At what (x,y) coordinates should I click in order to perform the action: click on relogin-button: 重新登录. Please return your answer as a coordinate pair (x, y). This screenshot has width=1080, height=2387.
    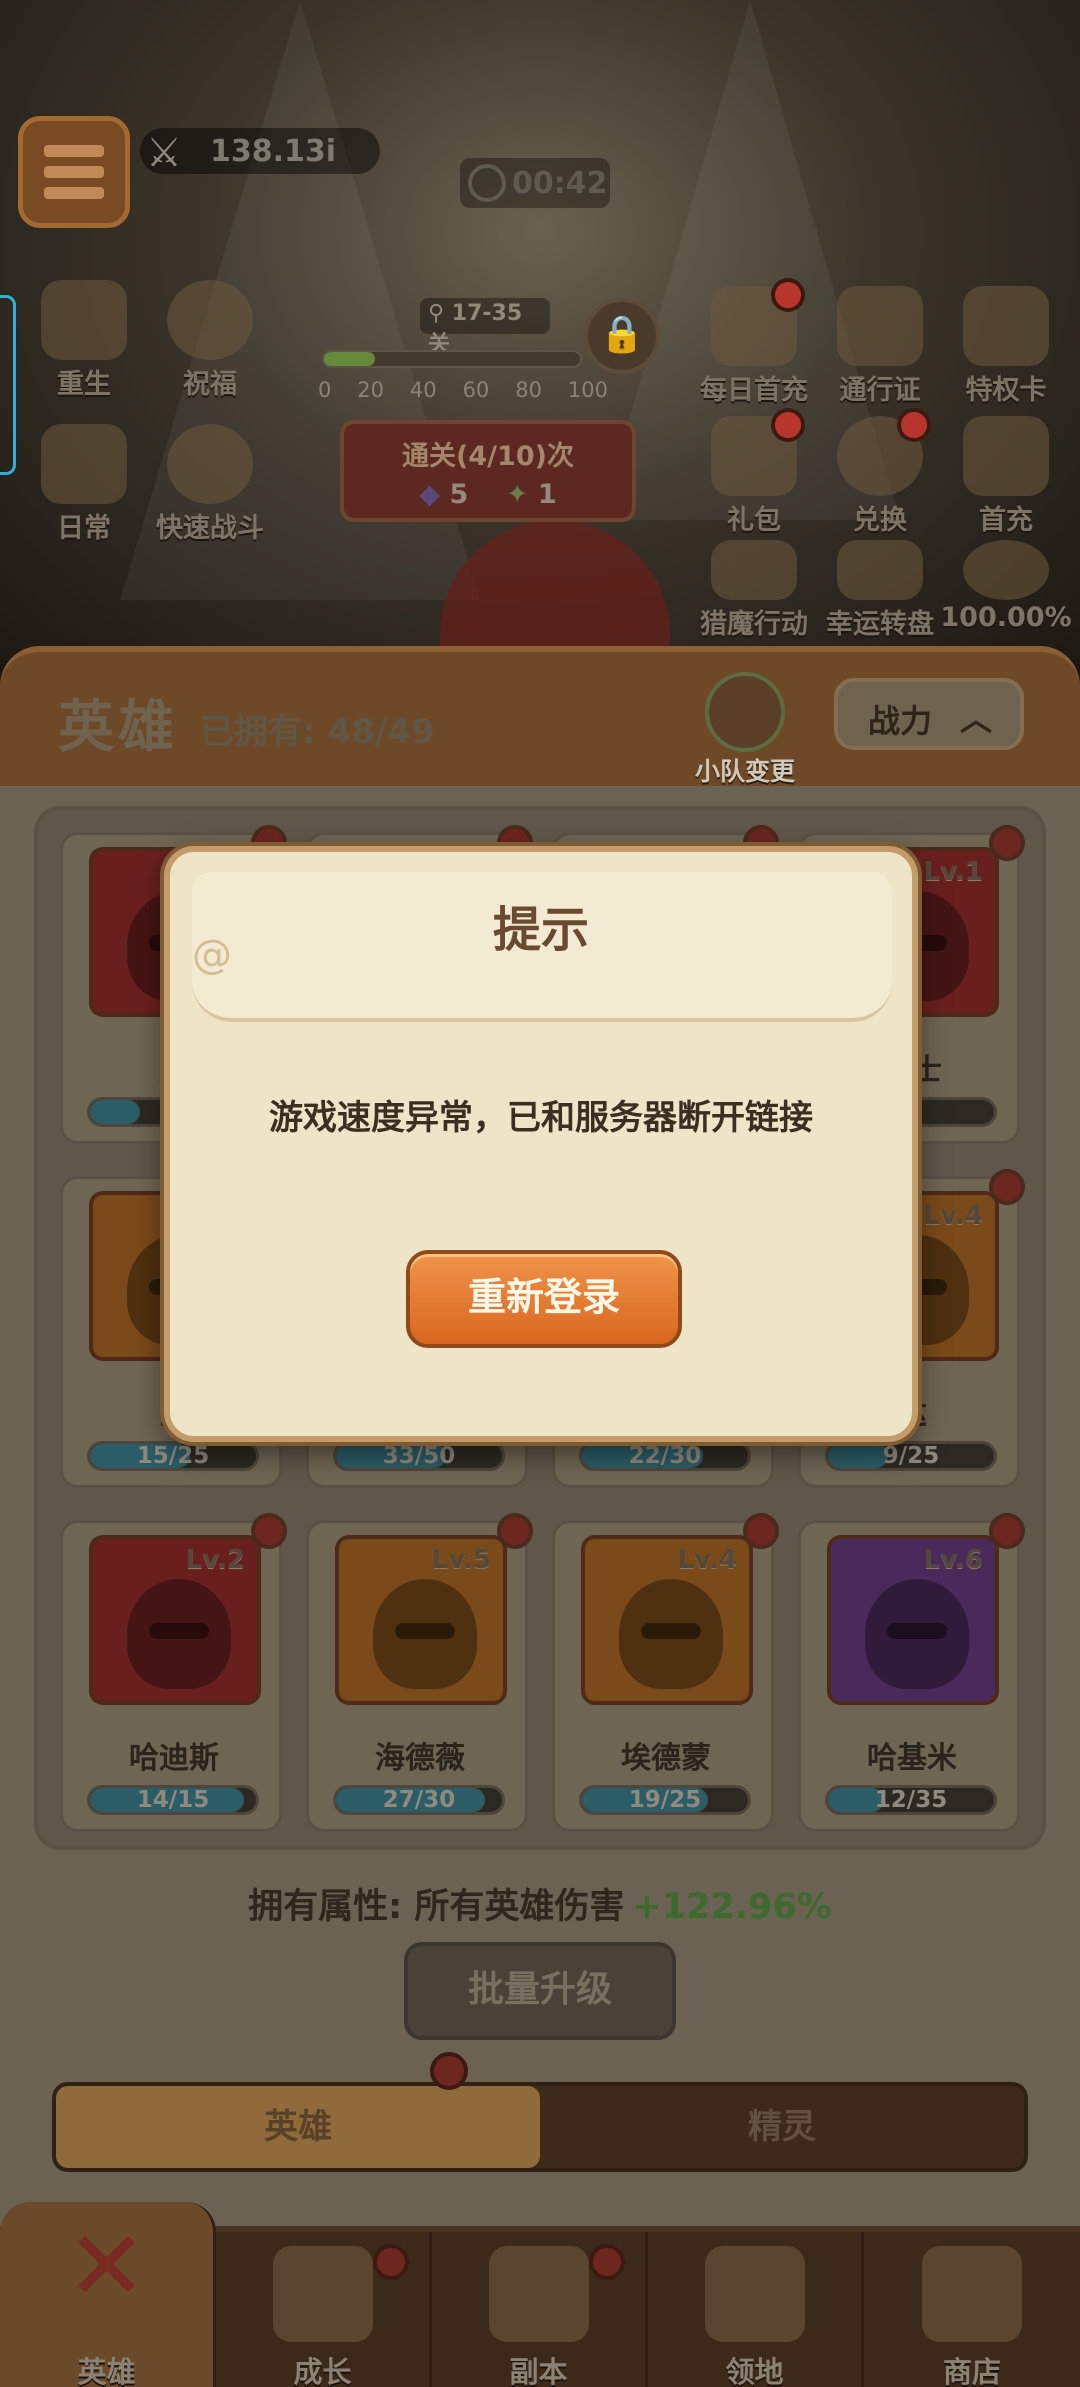
    Looking at the image, I should click on (544, 1299).